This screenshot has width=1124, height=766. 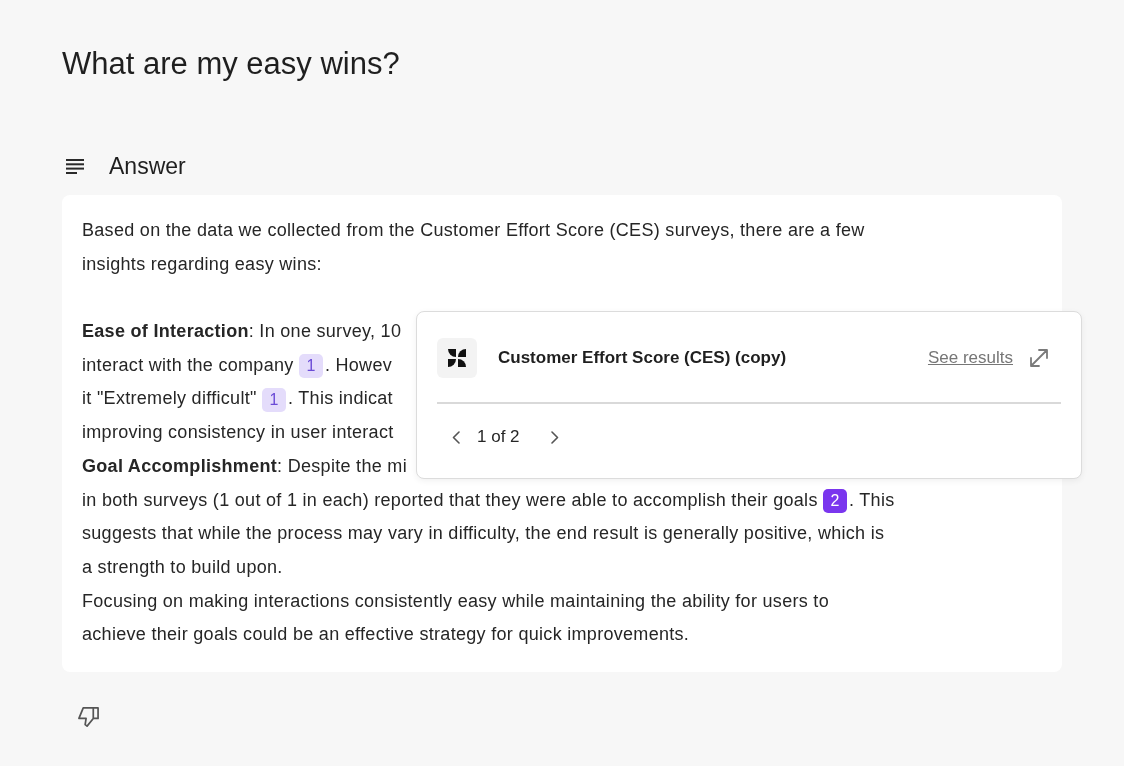 I want to click on answer-text: Based on the data we collected from the Customer Effort Score (CES) surveys, there are a few, so click(x=473, y=230).